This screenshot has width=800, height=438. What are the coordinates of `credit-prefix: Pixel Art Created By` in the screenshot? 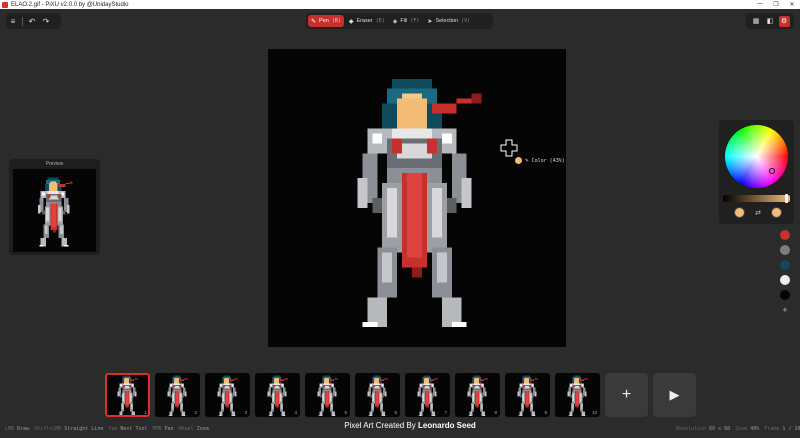 It's located at (380, 425).